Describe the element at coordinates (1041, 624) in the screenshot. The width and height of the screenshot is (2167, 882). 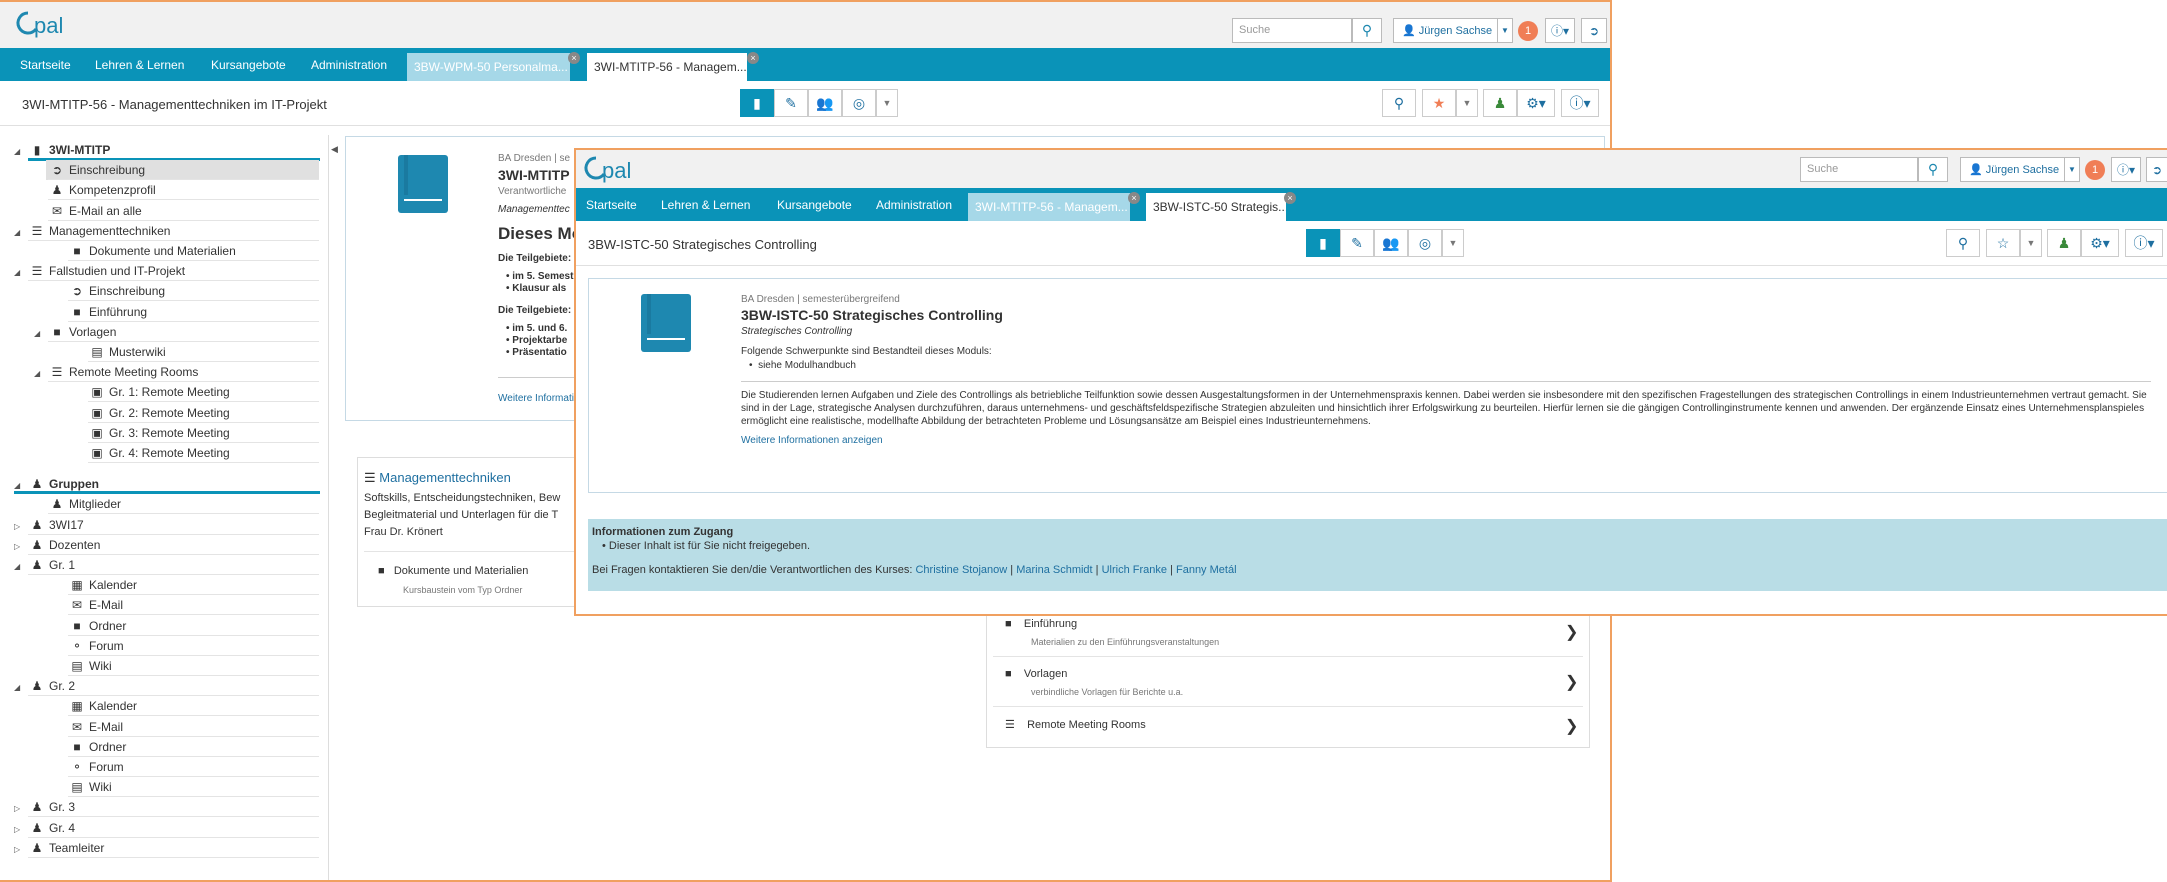
I see `fall-item-einfuehrung: ■ Einführung` at that location.